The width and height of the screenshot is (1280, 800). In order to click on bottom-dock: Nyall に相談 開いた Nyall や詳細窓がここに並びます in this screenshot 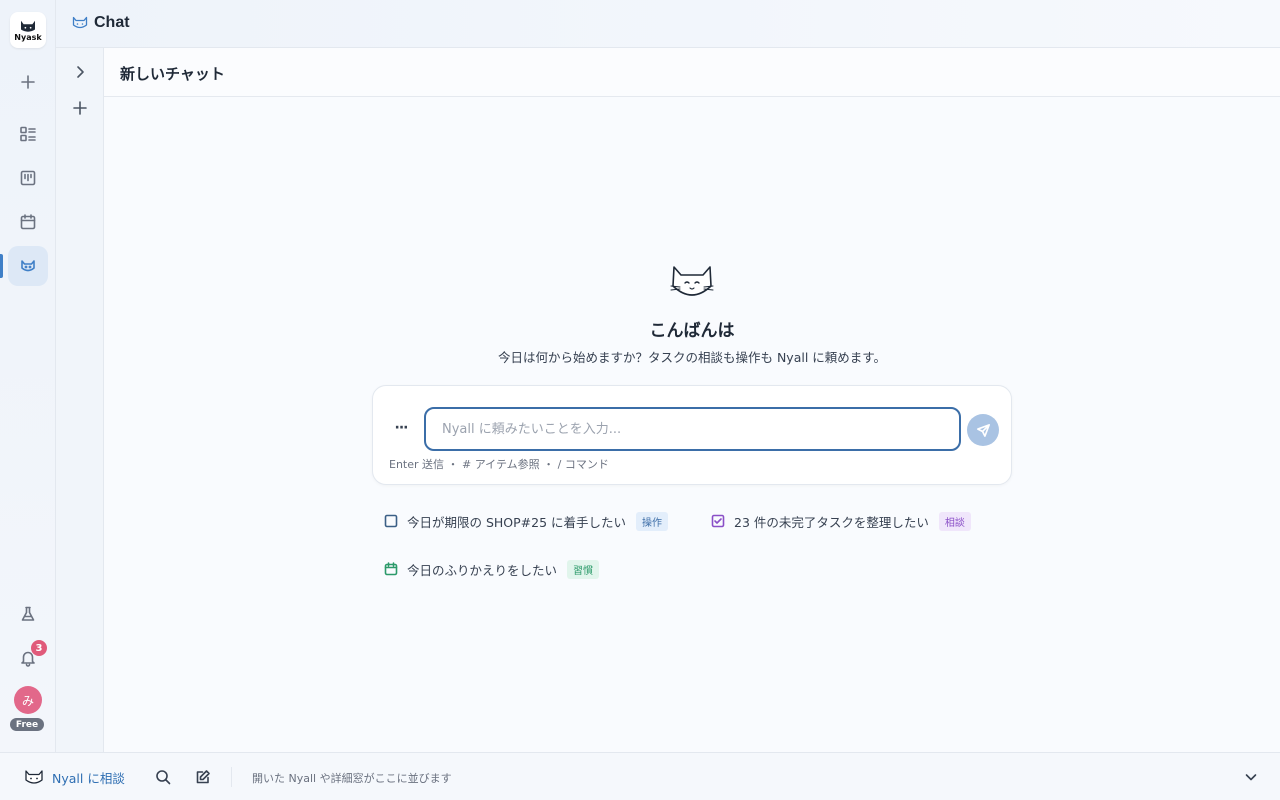, I will do `click(640, 776)`.